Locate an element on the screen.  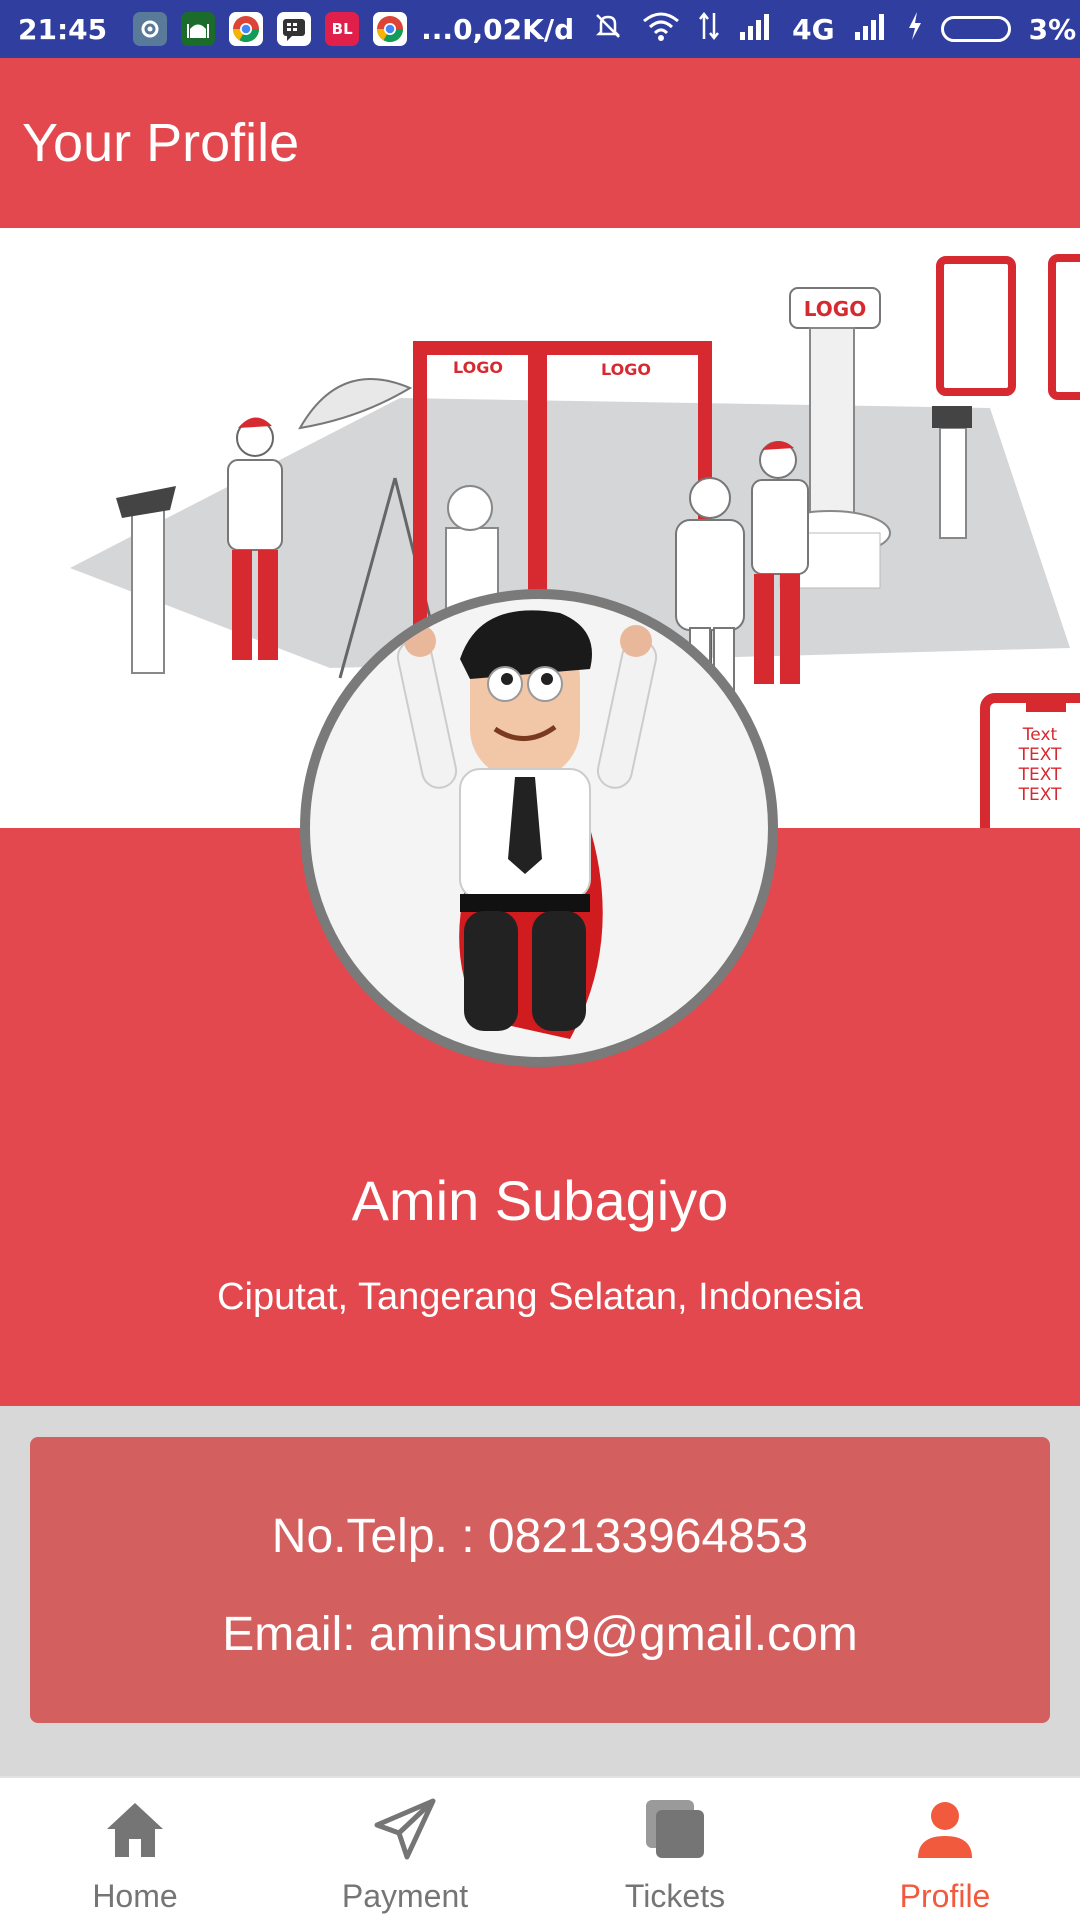
sign-text-line: Text is located at coordinates (1040, 735).